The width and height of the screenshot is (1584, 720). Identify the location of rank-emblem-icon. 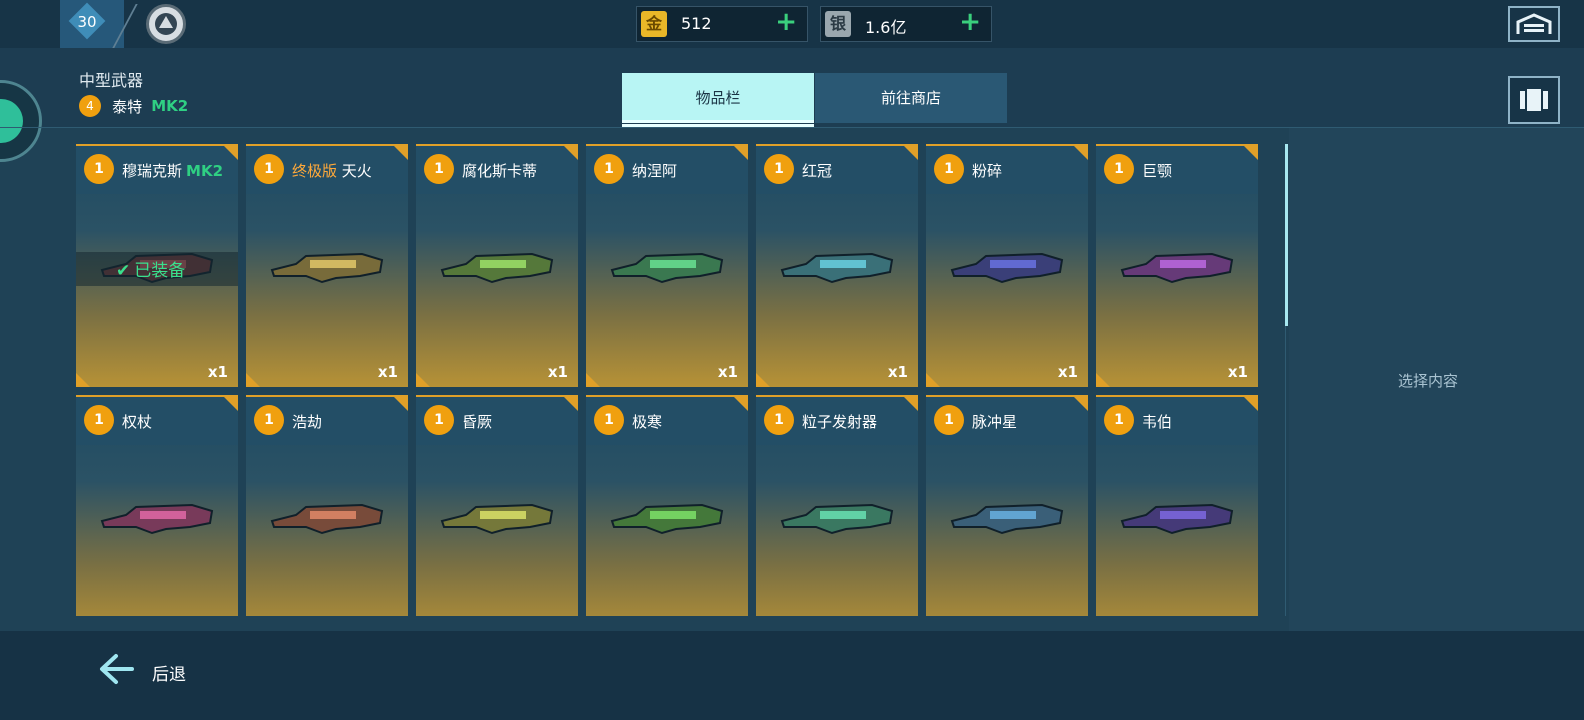
(166, 24).